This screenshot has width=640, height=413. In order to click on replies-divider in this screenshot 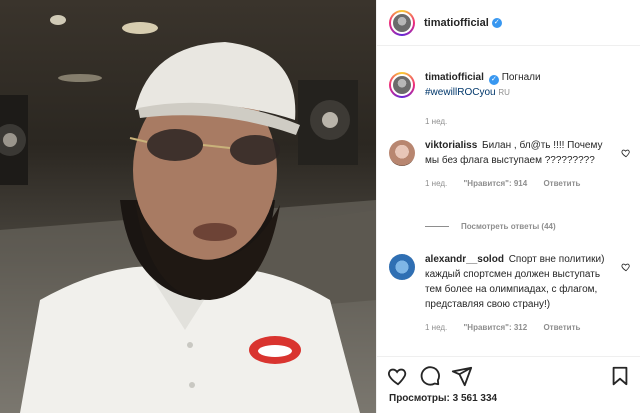, I will do `click(437, 226)`.